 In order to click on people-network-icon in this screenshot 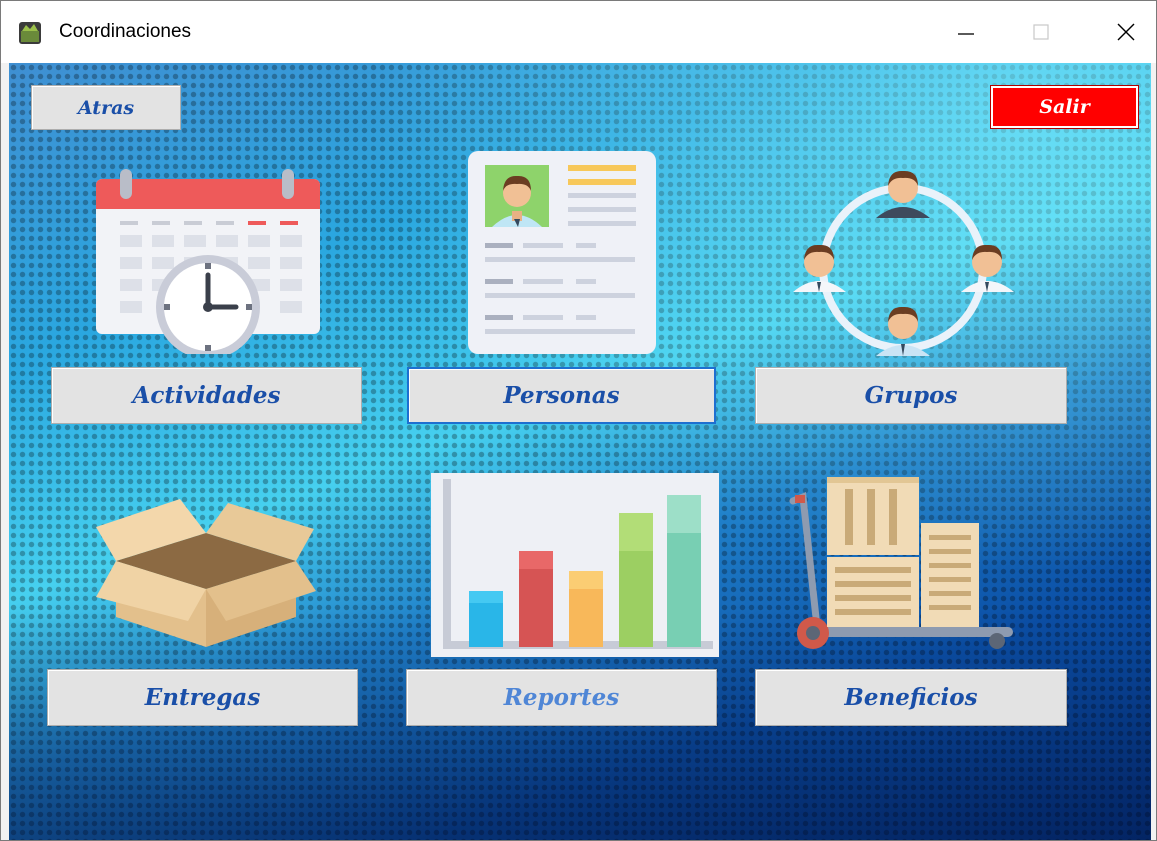, I will do `click(904, 262)`.